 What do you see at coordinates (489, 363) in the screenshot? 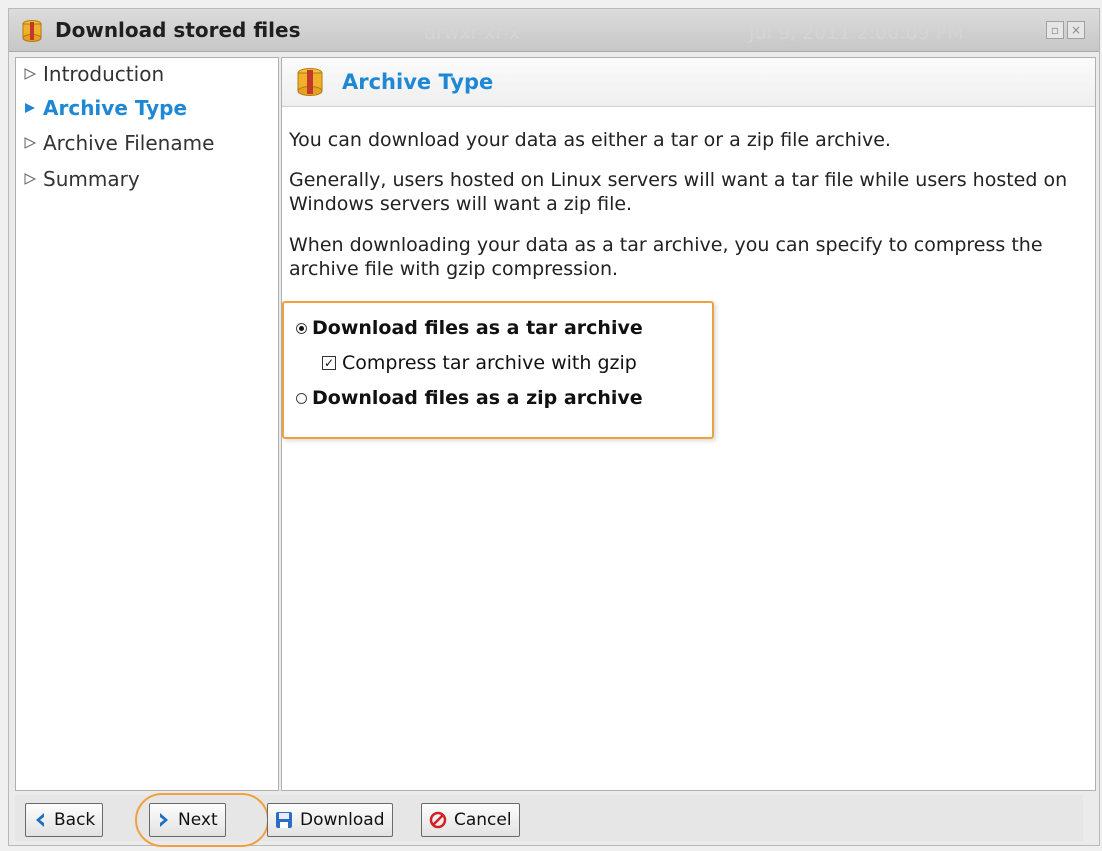
I see `gzip-option-label: Compress tar archive with gzip` at bounding box center [489, 363].